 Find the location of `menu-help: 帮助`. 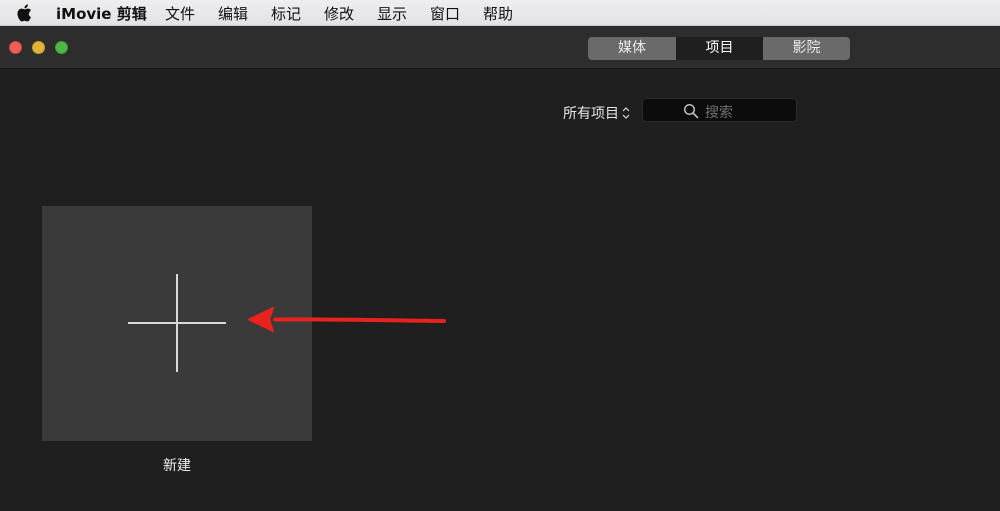

menu-help: 帮助 is located at coordinates (498, 13).